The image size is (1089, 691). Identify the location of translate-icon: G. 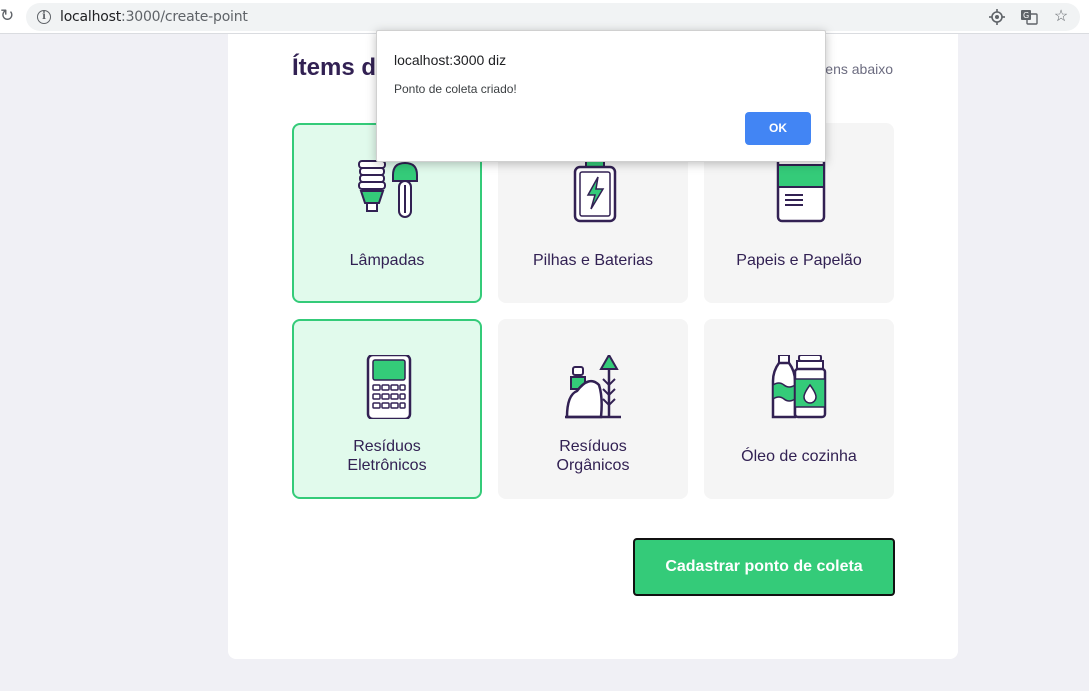
(1029, 17).